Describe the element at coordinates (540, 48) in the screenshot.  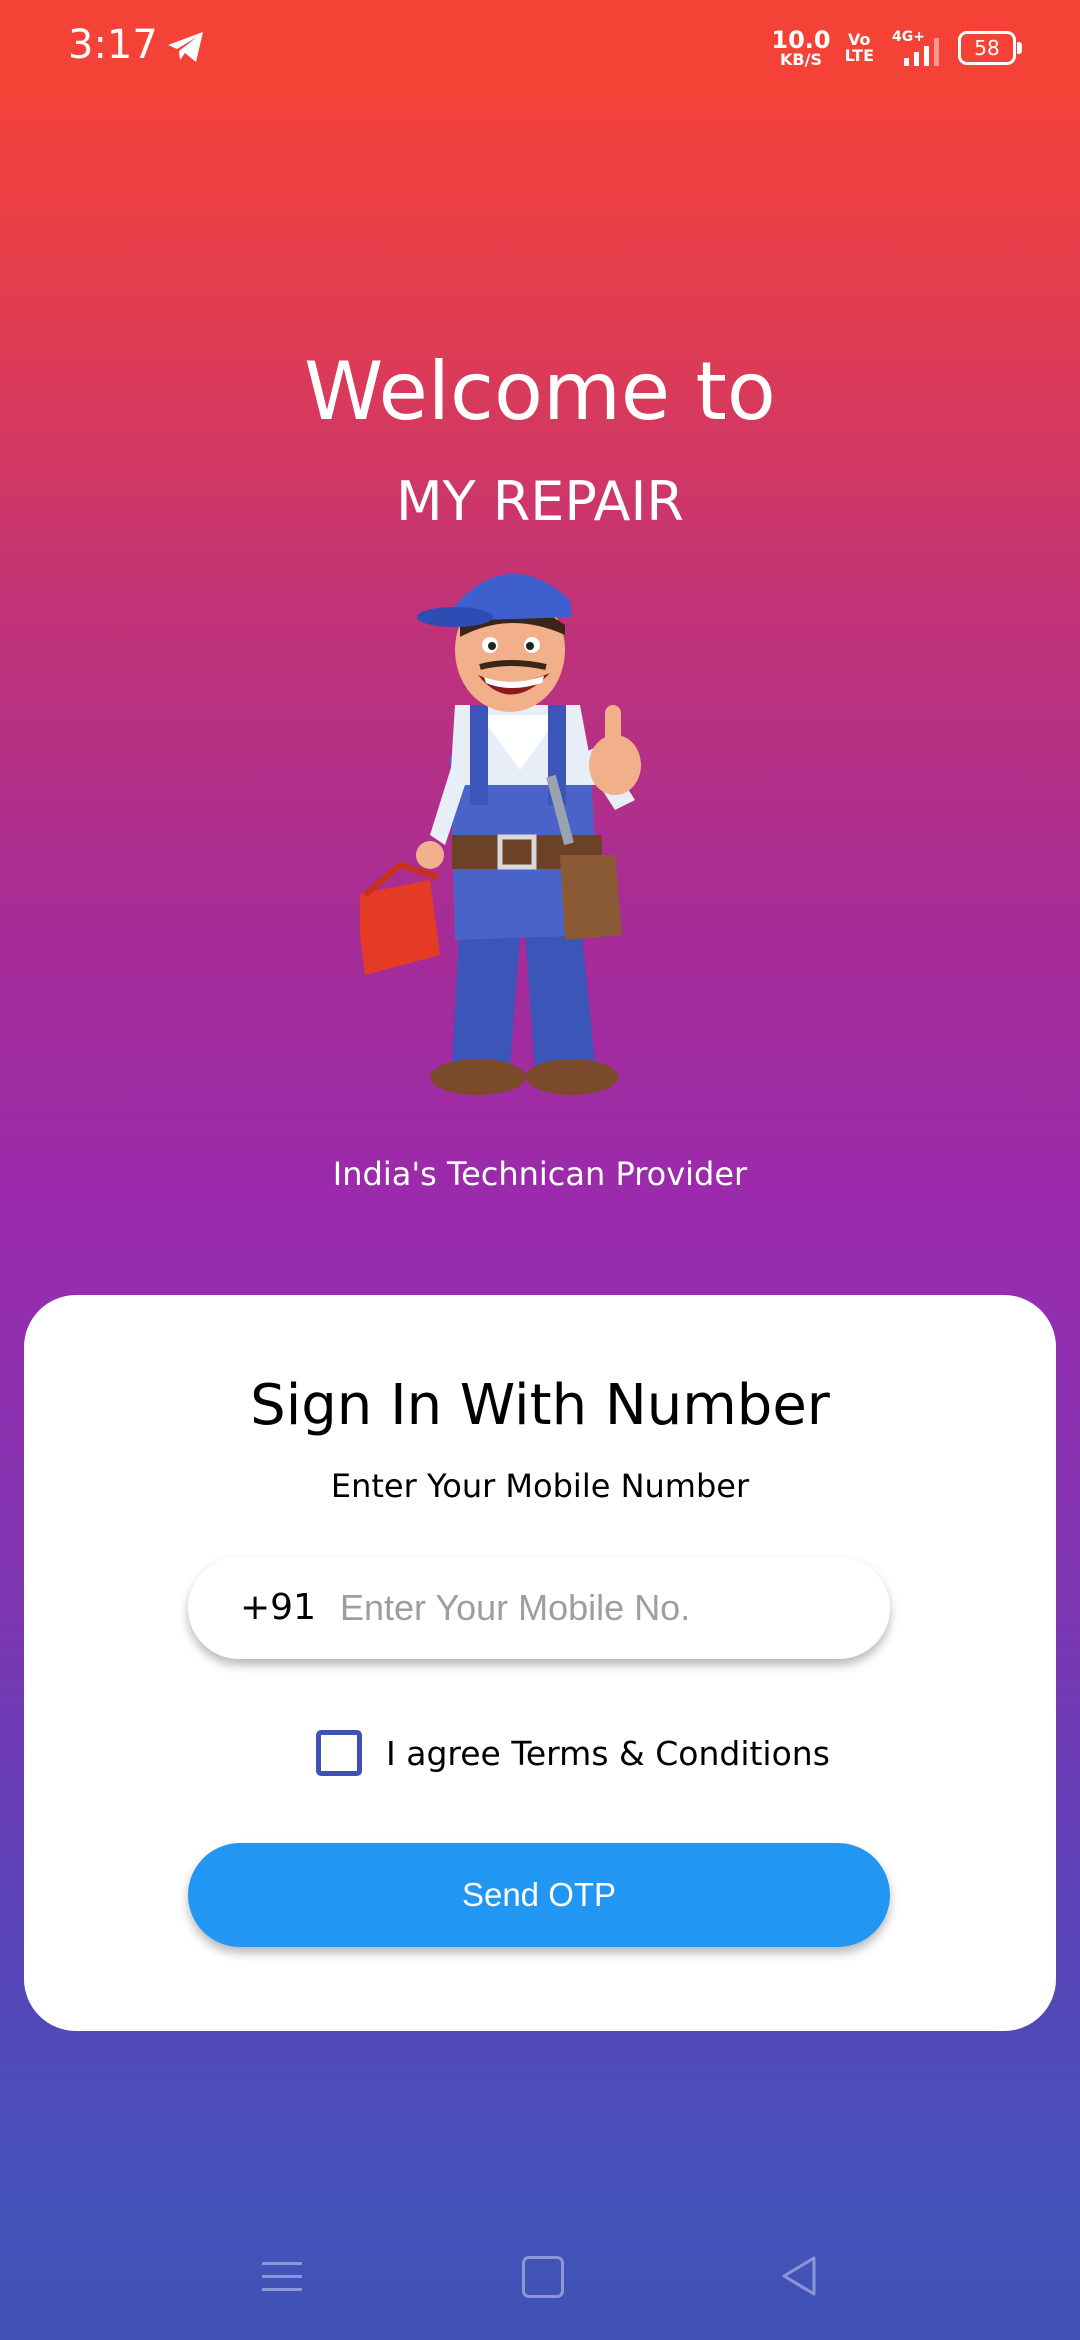
I see `status-bar: 3:17 10.0 KB/S Vo LTE 4G+ 58` at that location.